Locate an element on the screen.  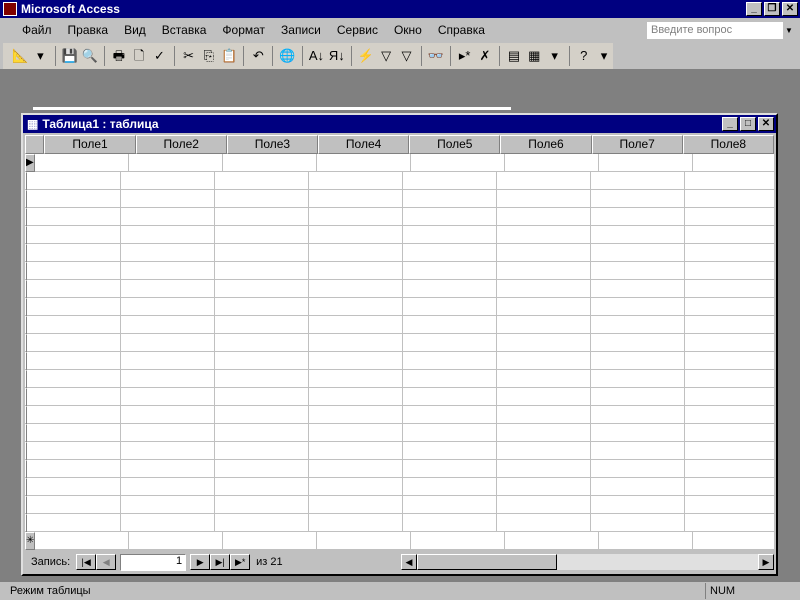
delete-record-icon: ✗ is located at coordinates (485, 56).